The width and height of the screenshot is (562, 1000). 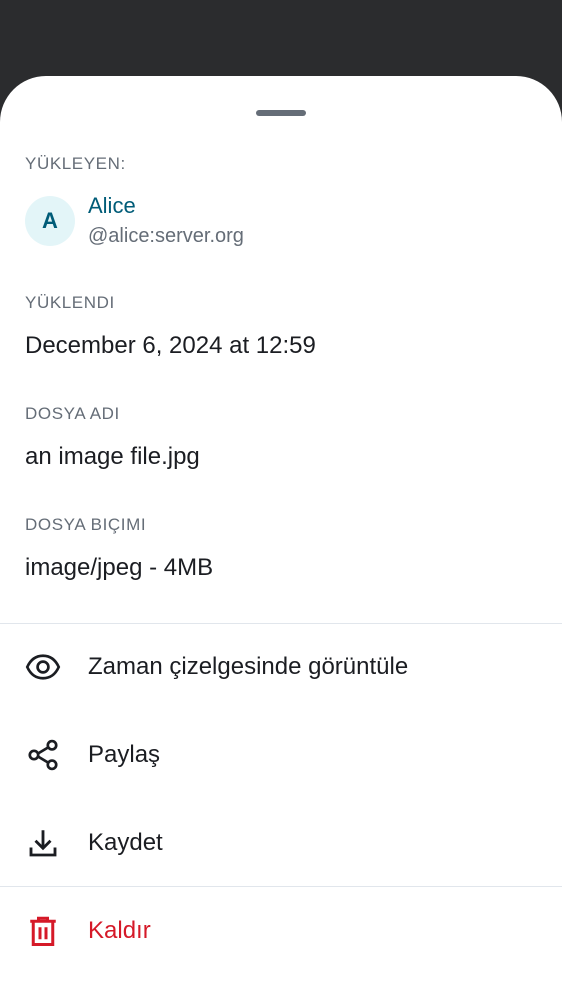 I want to click on uploader-user-id: @alice:server.org, so click(x=166, y=236).